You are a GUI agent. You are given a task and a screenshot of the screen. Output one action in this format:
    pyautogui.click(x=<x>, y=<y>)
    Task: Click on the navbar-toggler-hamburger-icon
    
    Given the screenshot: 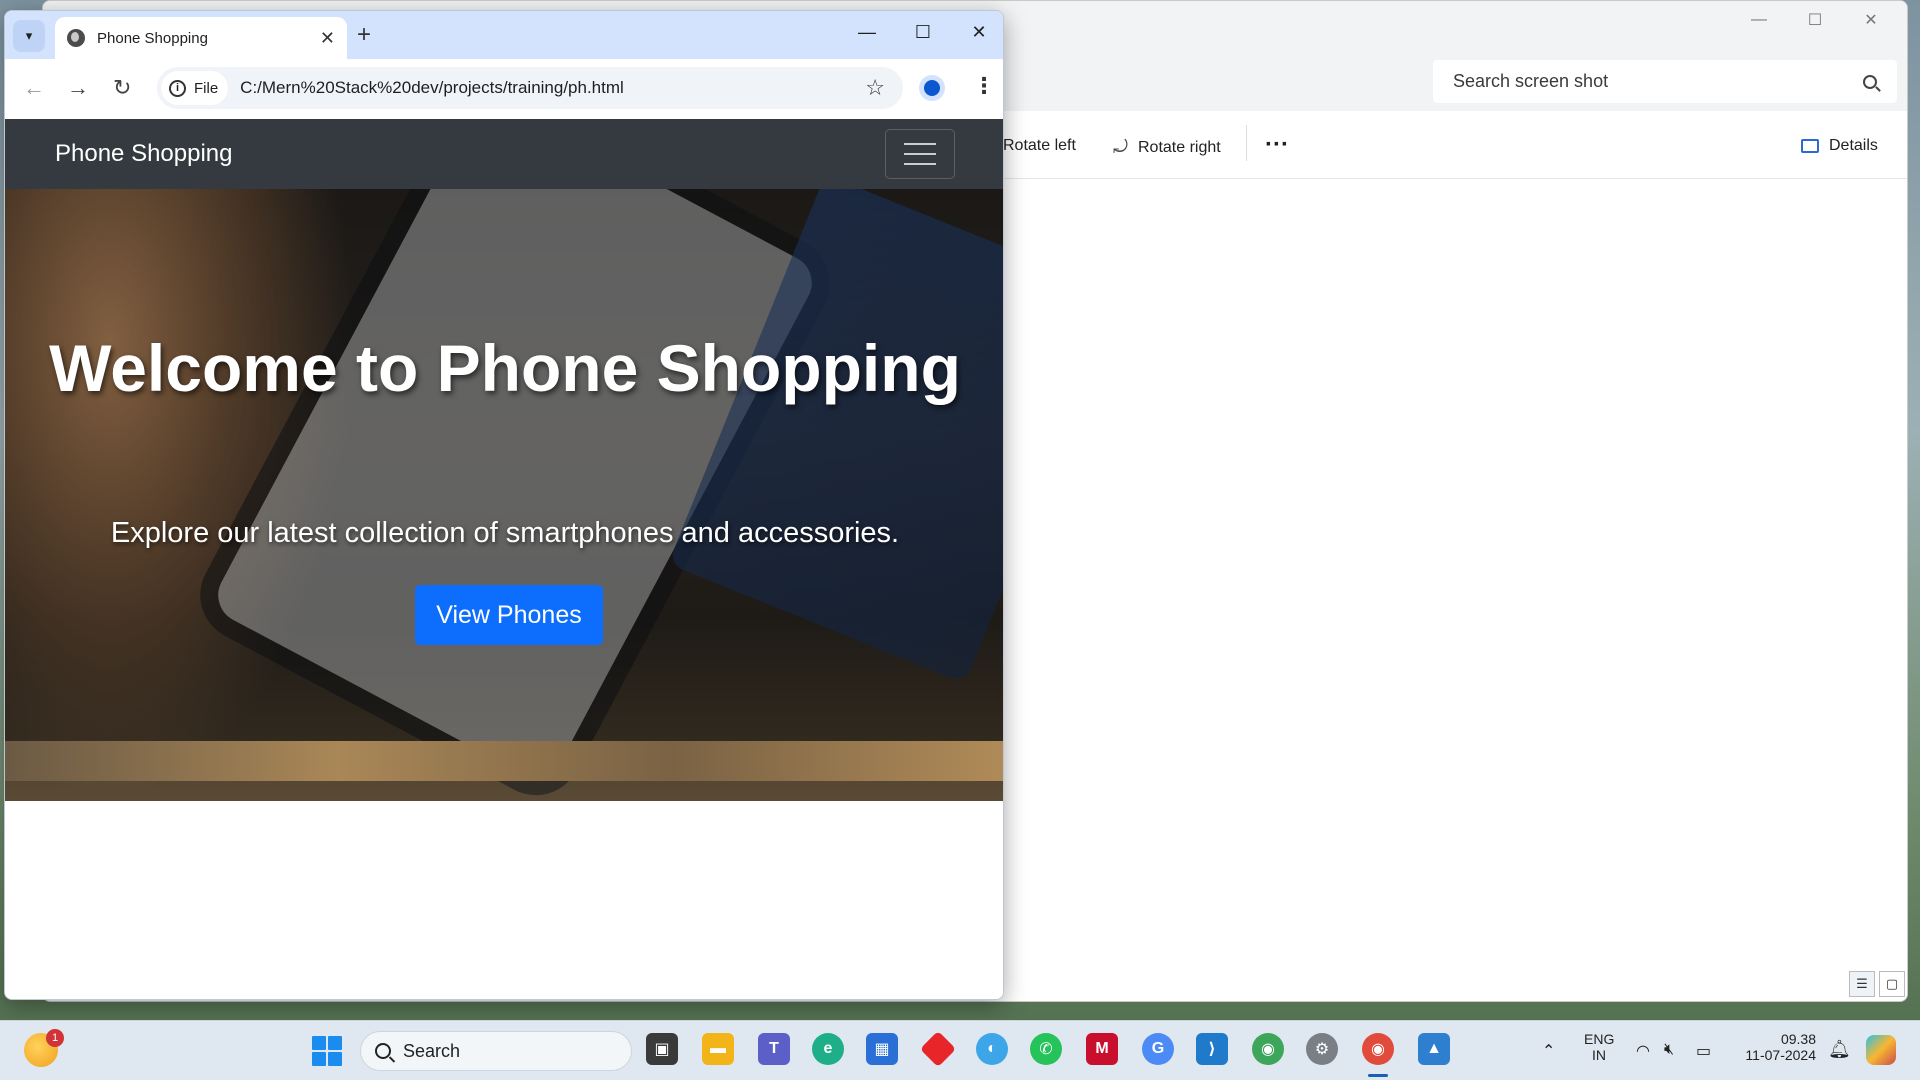 What is the action you would take?
    pyautogui.click(x=920, y=154)
    